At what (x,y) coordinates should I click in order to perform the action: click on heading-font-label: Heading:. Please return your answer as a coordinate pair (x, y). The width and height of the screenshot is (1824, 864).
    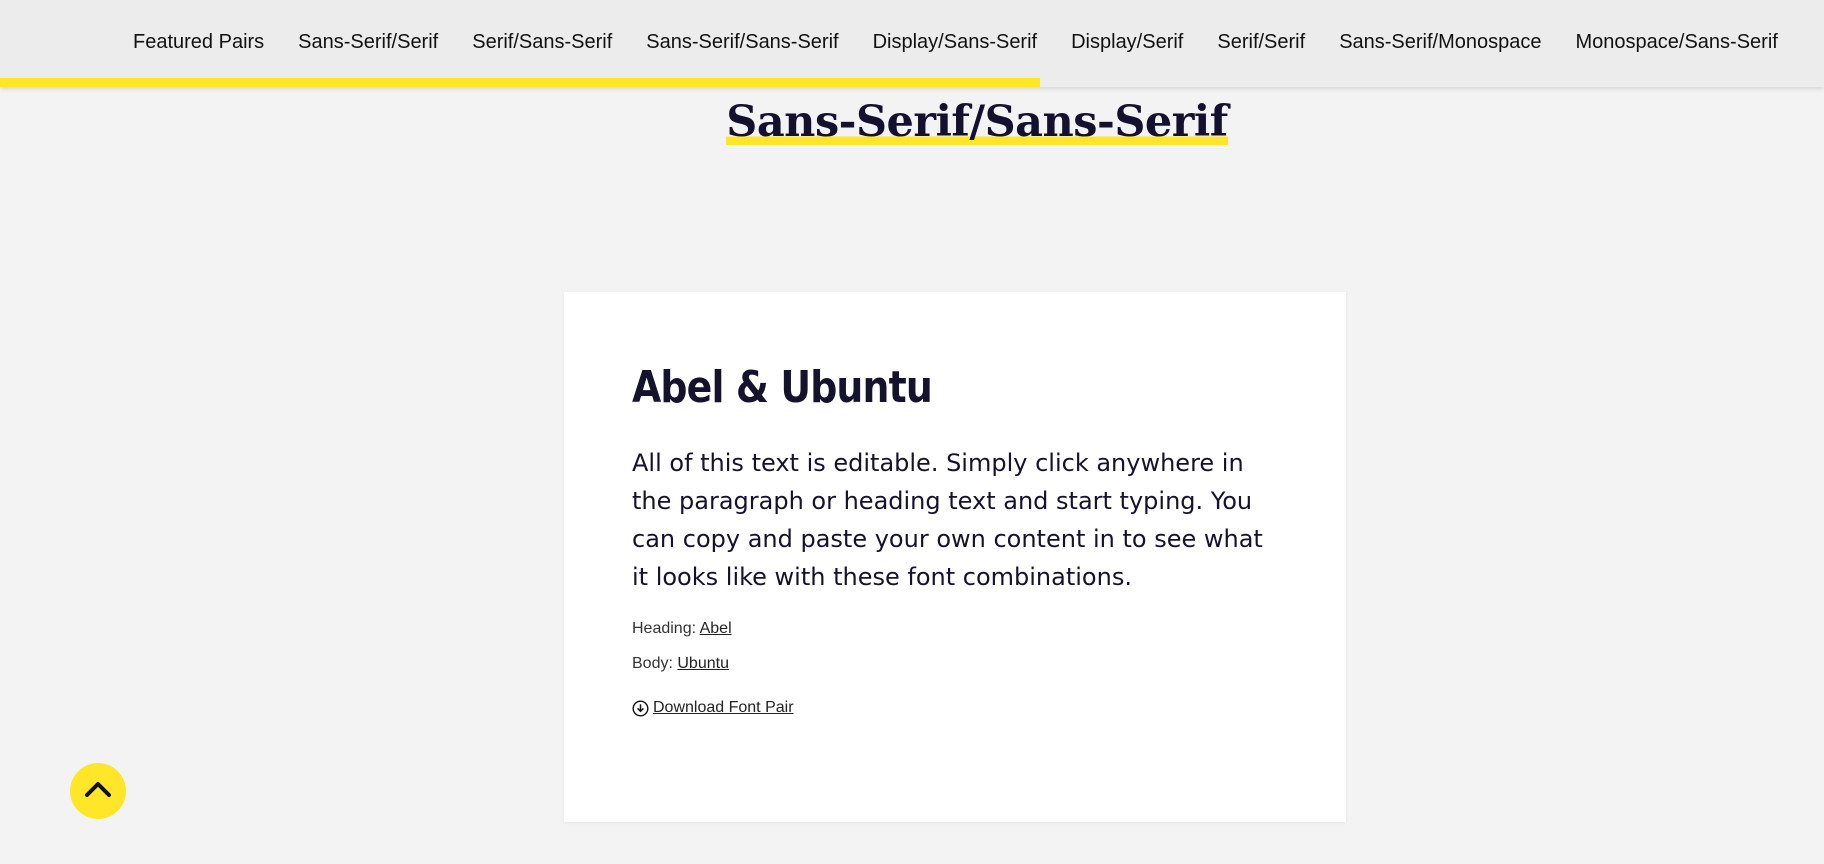
    Looking at the image, I should click on (664, 628).